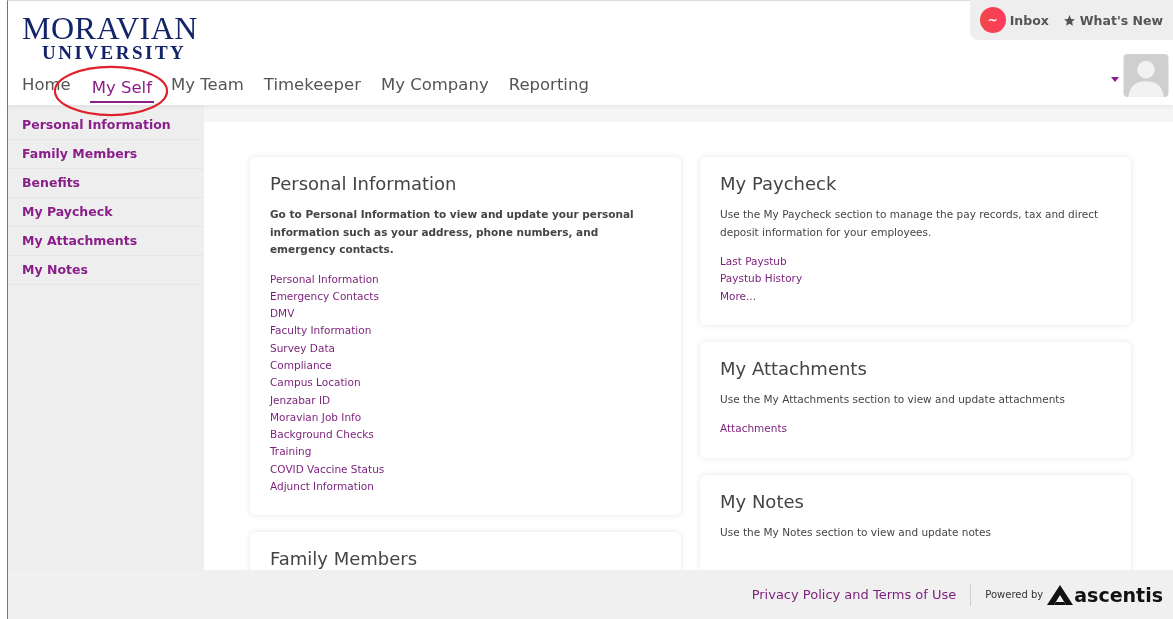 Image resolution: width=1173 pixels, height=619 pixels. I want to click on card-link: Training, so click(291, 452).